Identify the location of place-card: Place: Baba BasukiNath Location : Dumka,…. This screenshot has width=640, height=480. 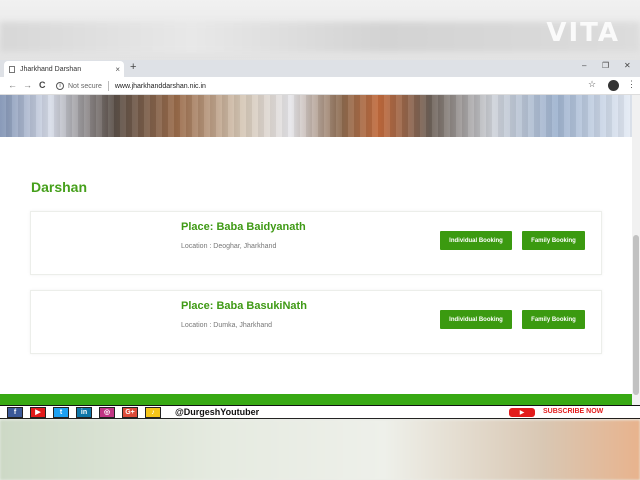
(316, 322).